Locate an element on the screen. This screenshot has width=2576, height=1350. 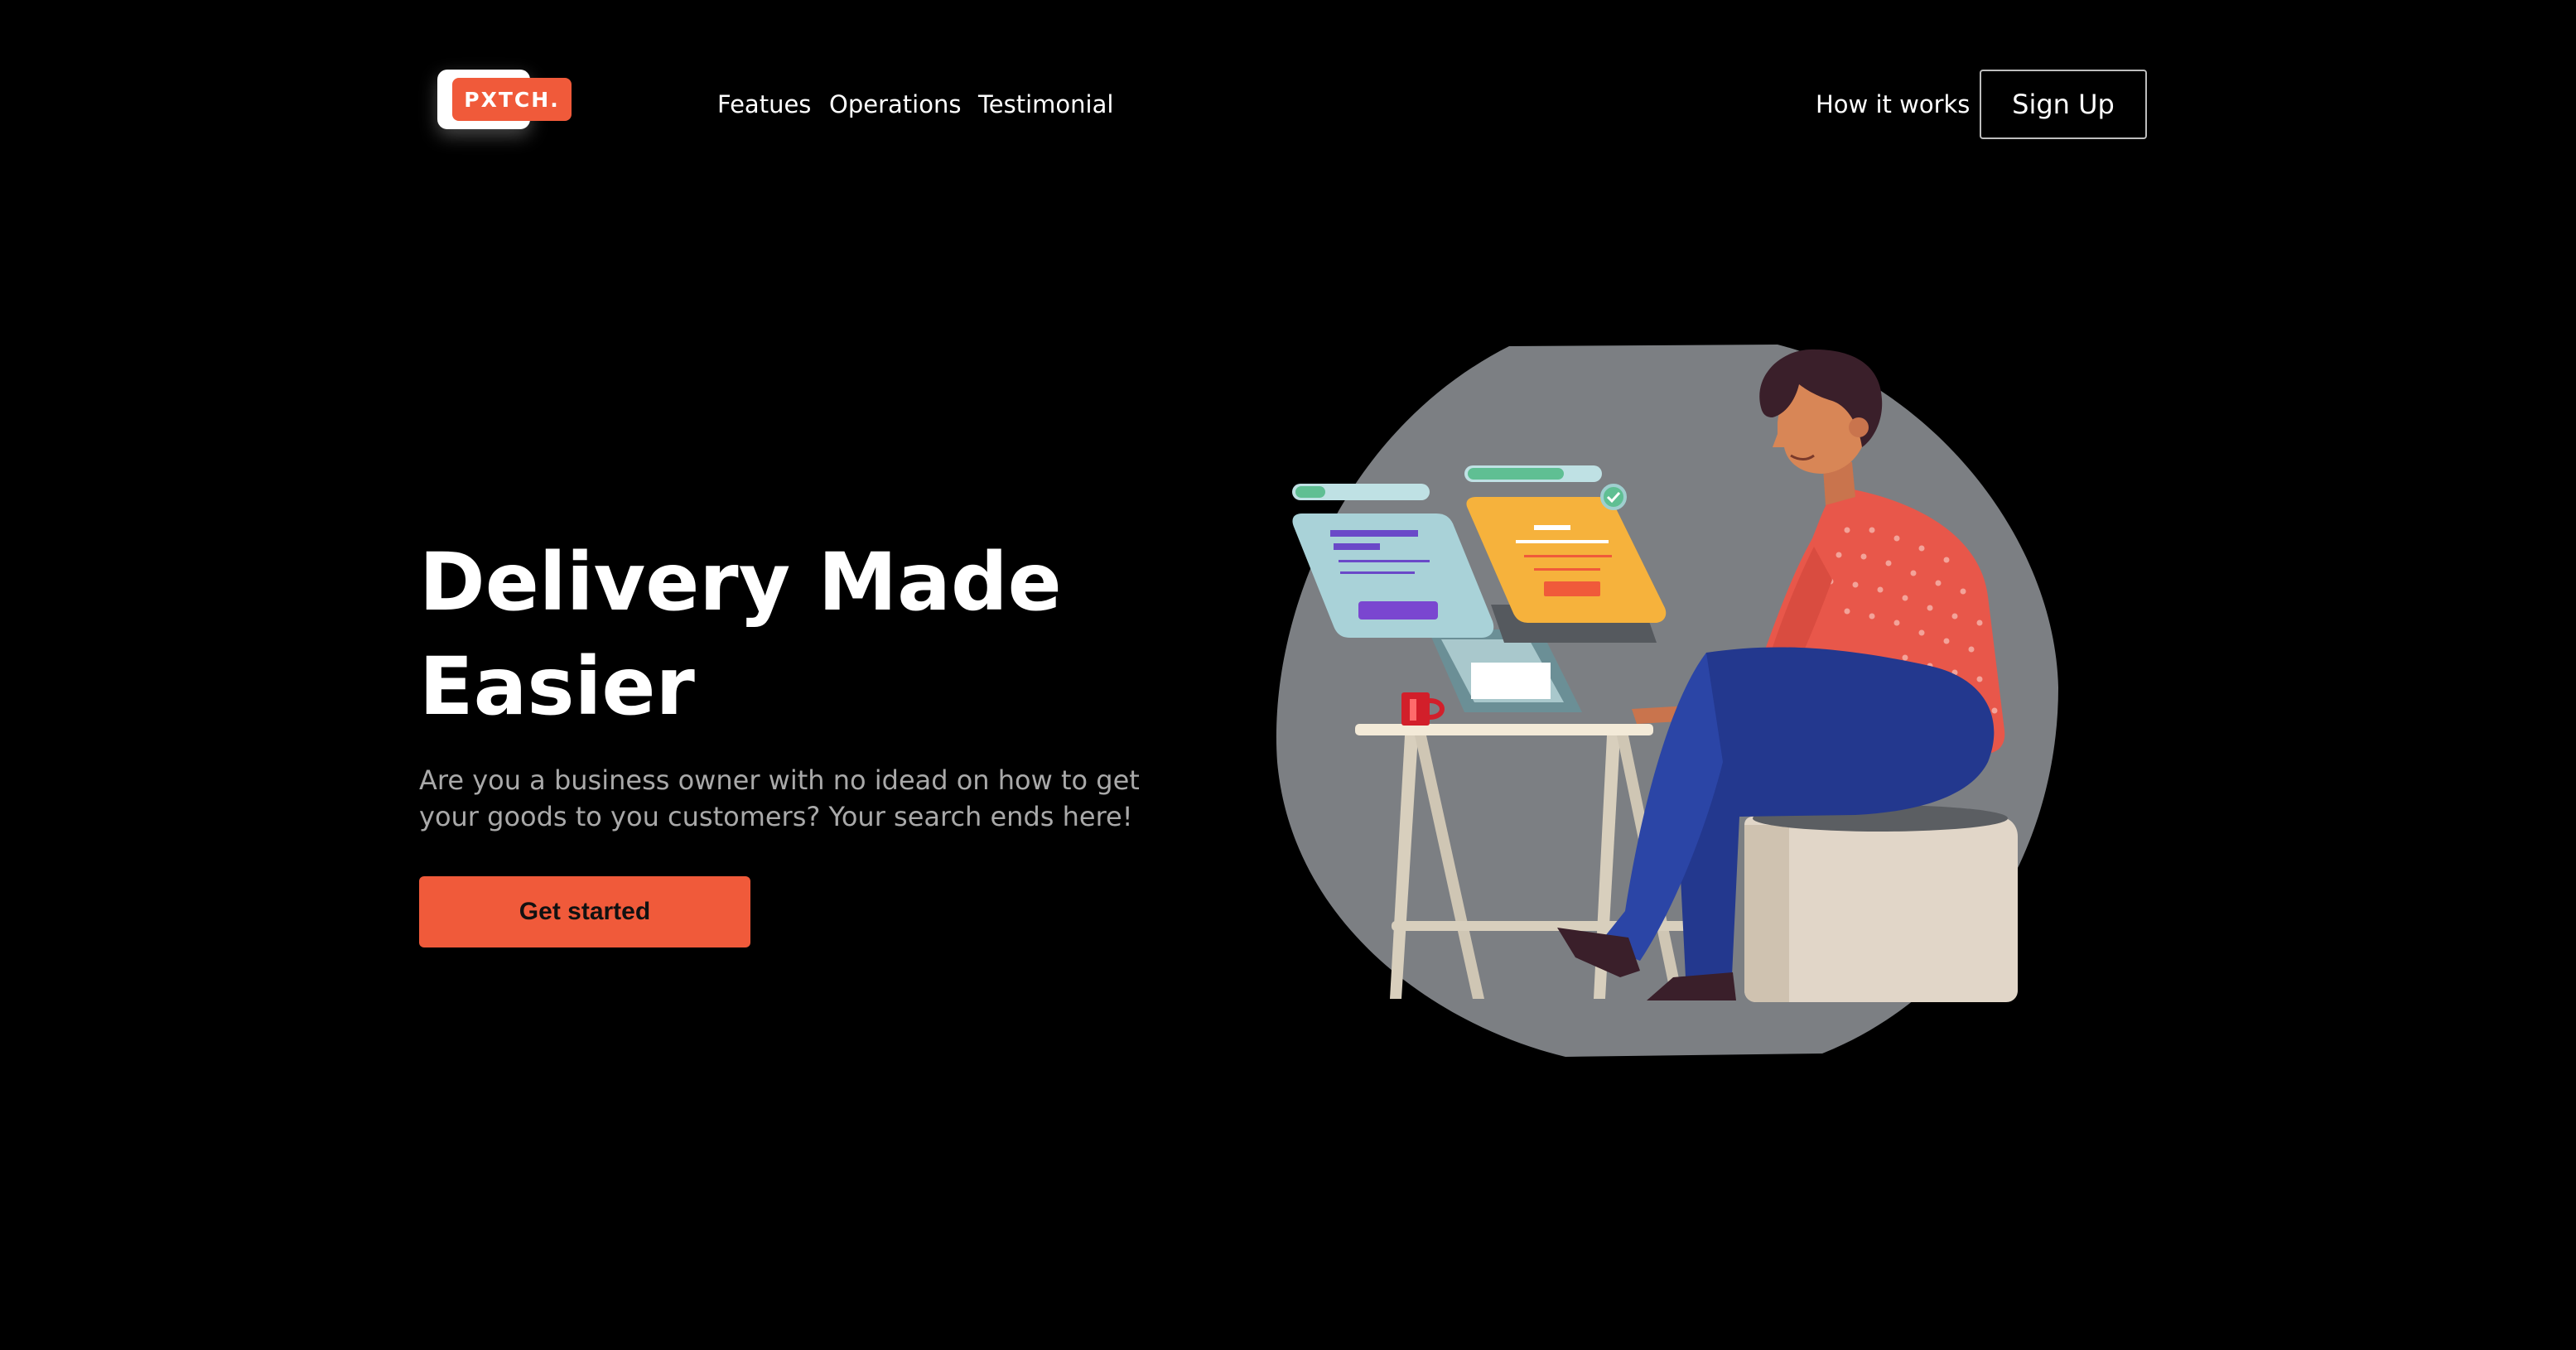
logo-text: PXTCH. is located at coordinates (512, 99).